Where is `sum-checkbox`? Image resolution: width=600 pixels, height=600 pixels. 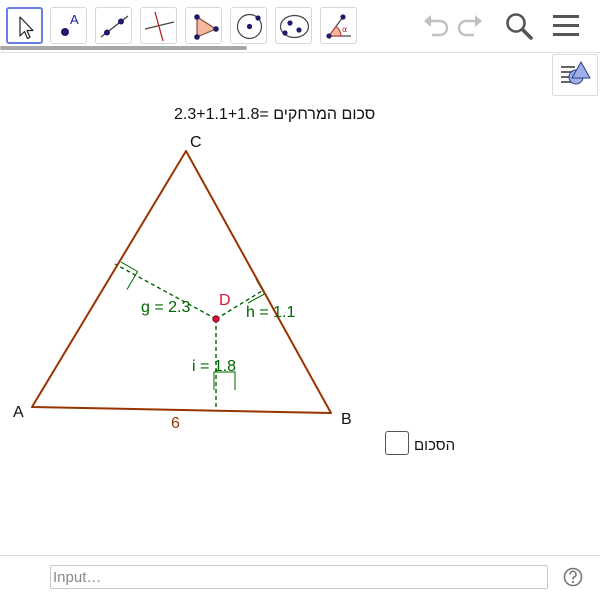
sum-checkbox is located at coordinates (397, 443).